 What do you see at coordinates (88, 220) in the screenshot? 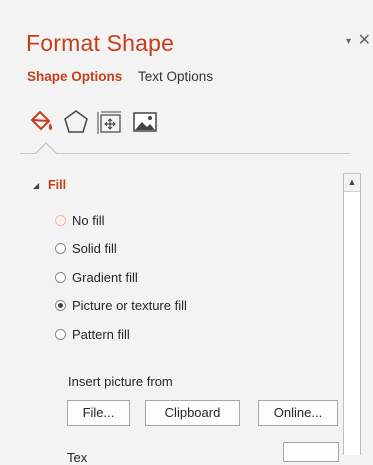
I see `radio-label: No fill` at bounding box center [88, 220].